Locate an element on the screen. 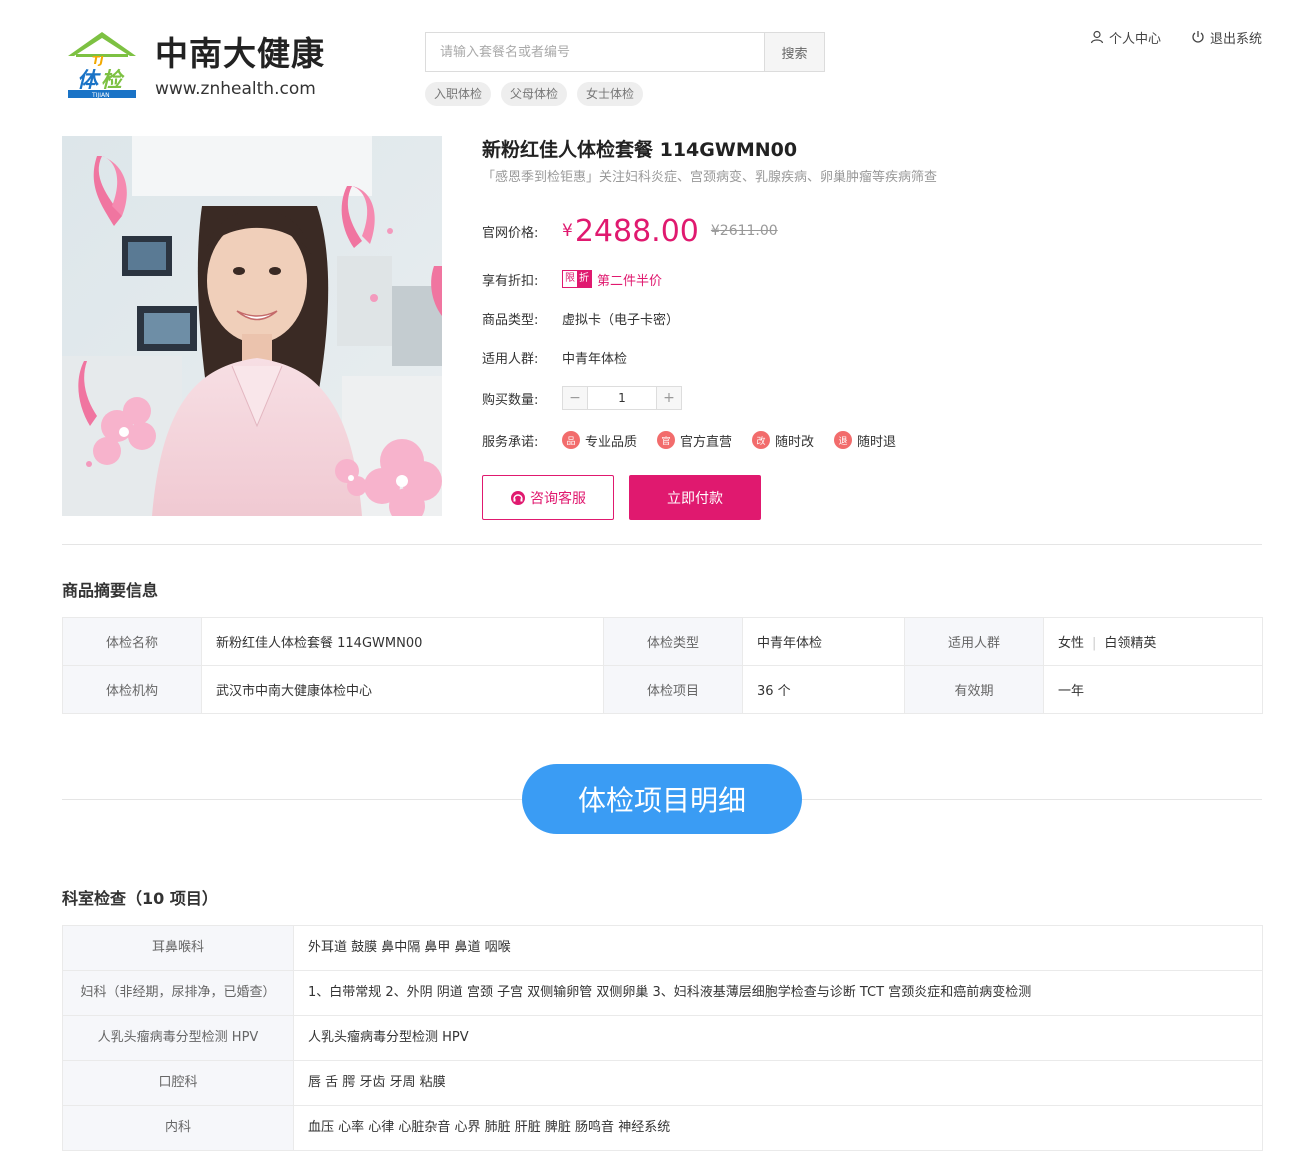 This screenshot has height=1168, width=1304. table-row: 人乳头瘤病毒分型检测 HPV 人乳头瘤病毒分型检测 HPV is located at coordinates (662, 1038).